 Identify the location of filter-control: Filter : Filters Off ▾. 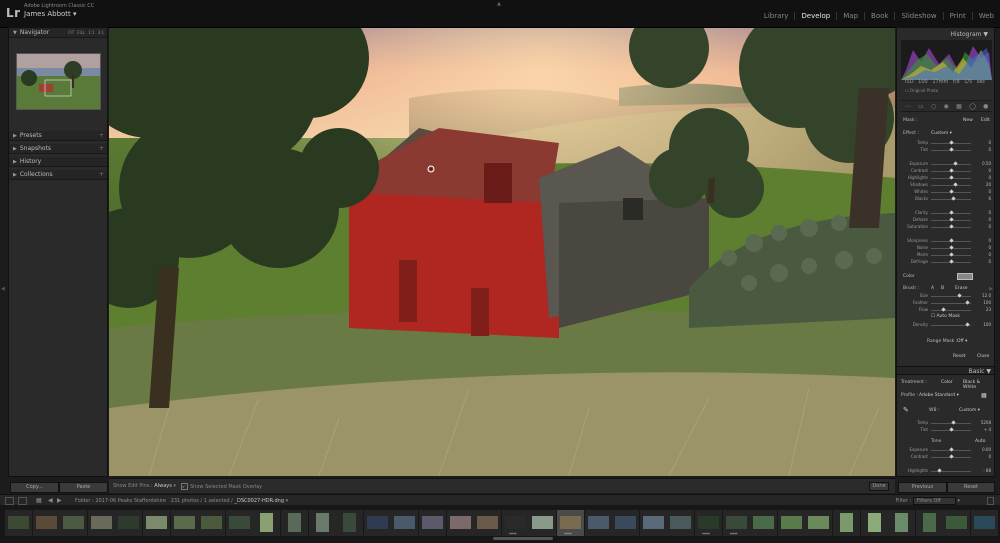
(928, 501).